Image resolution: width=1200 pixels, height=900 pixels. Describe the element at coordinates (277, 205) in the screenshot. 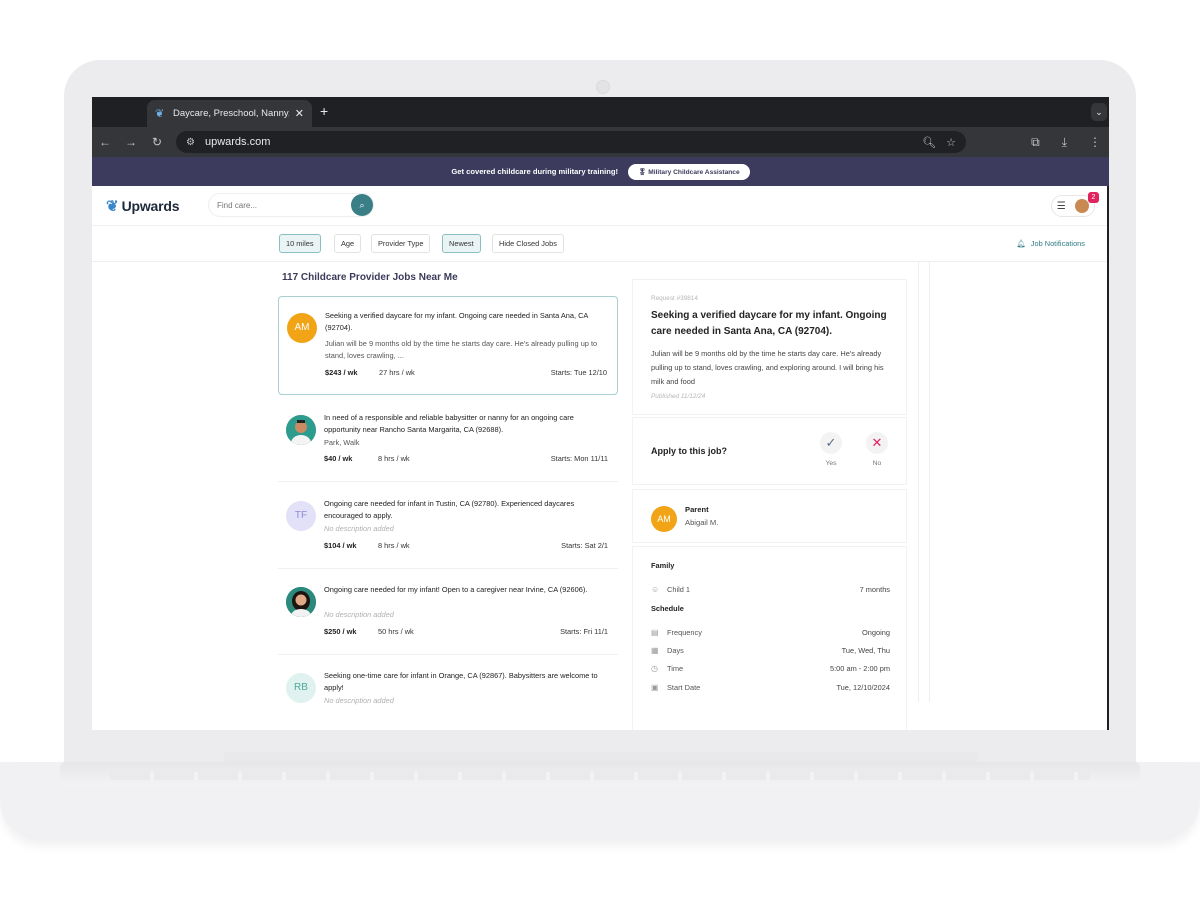

I see `search-input` at that location.